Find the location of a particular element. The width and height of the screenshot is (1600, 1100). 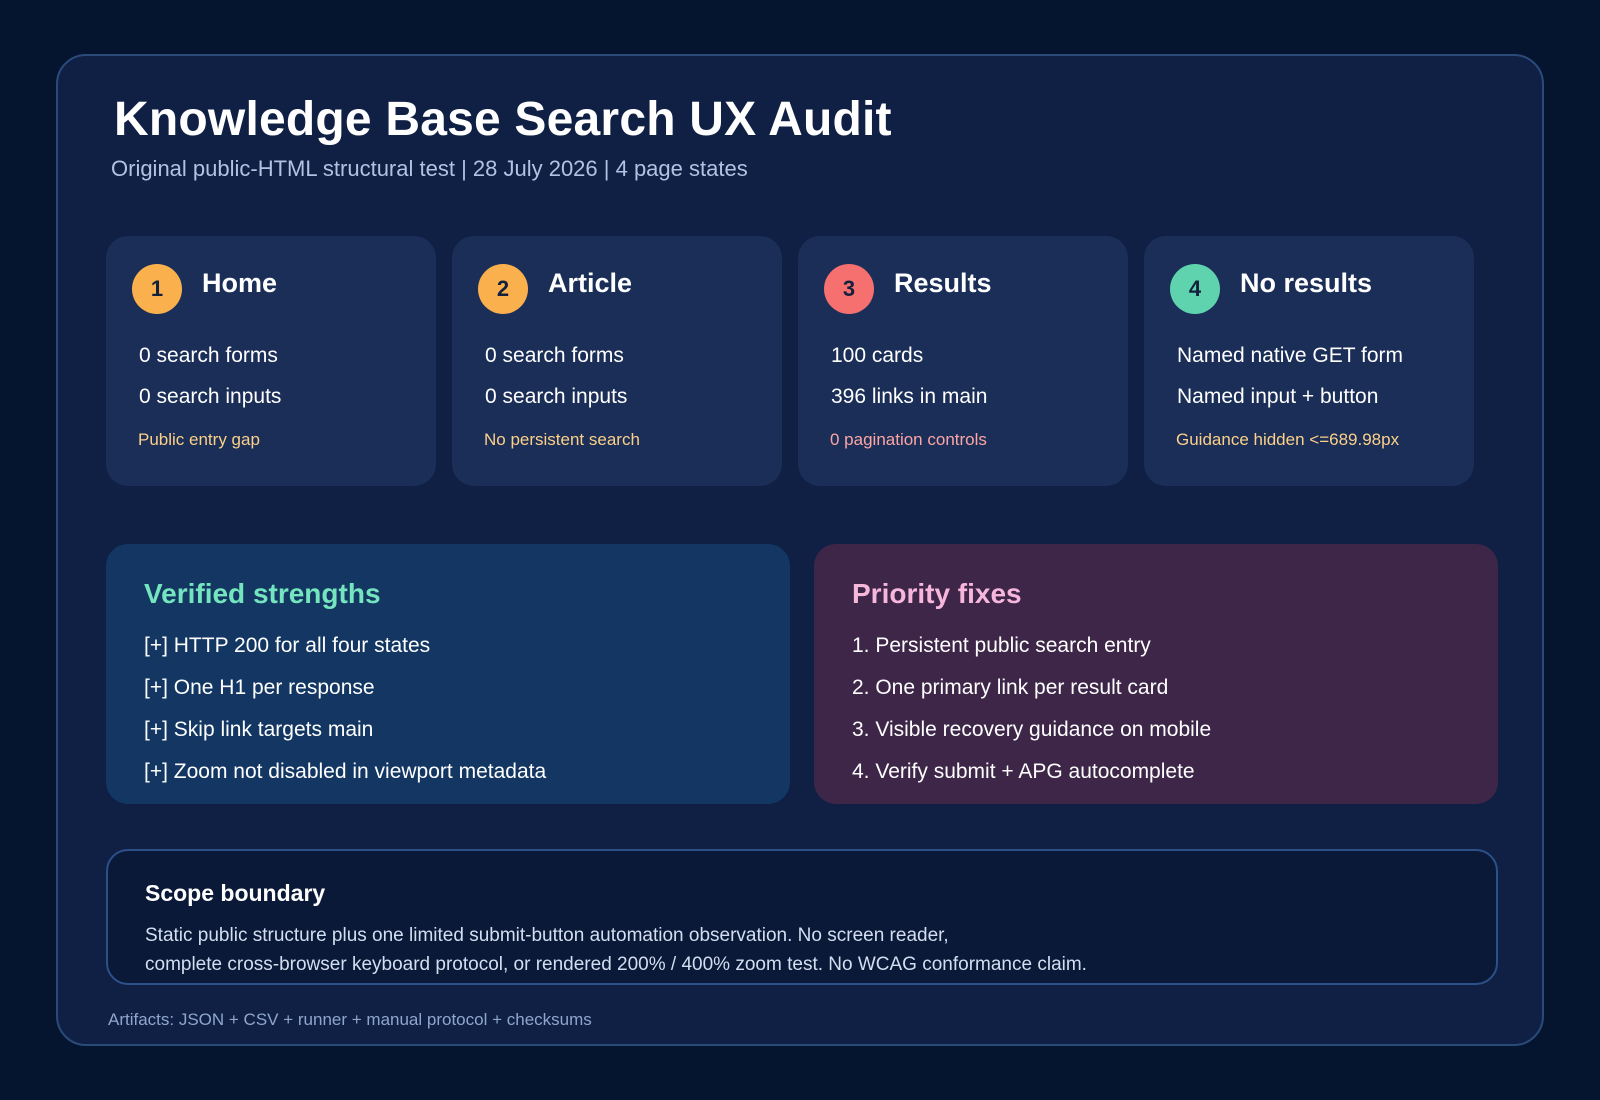

state-note: Public entry gap is located at coordinates (199, 439).